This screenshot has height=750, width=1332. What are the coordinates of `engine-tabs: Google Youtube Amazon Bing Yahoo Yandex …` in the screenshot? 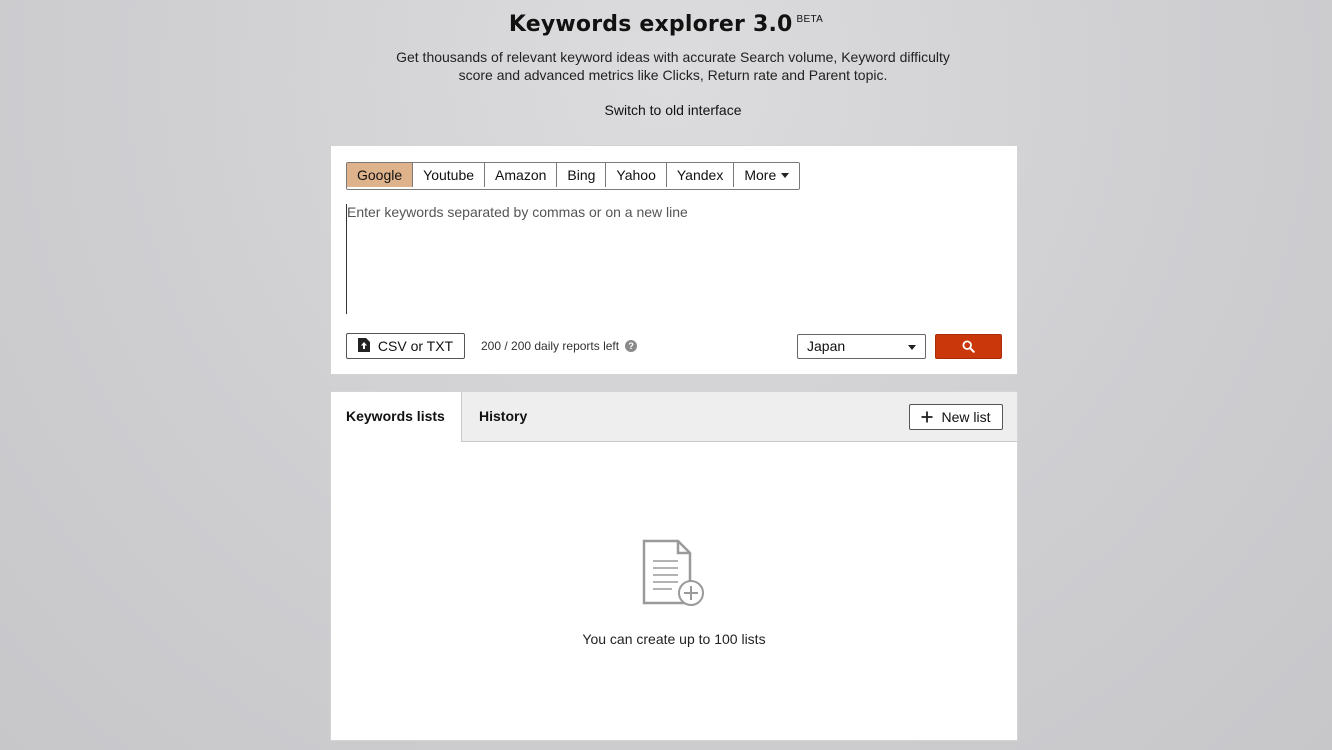 It's located at (573, 176).